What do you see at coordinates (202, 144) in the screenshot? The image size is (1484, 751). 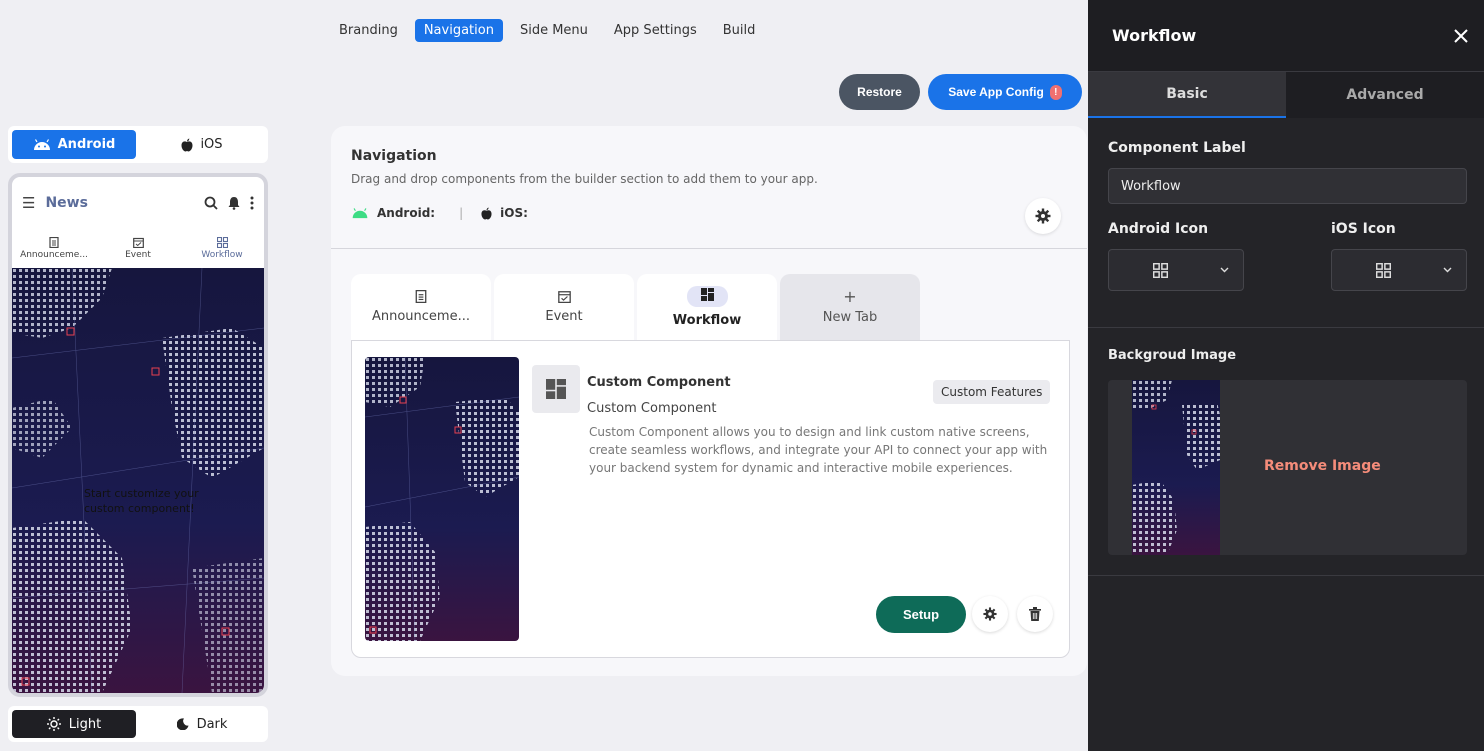 I see `ios-option: iOS` at bounding box center [202, 144].